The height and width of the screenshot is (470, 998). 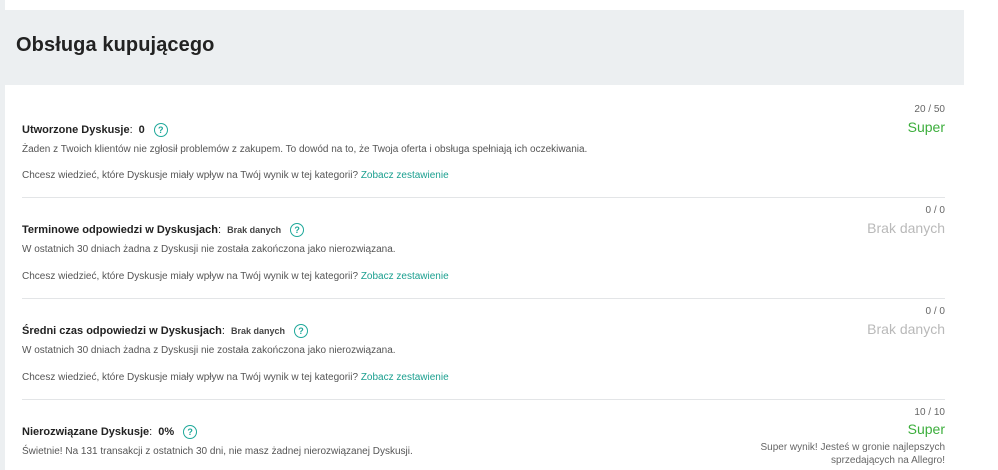 What do you see at coordinates (166, 432) in the screenshot?
I see `metric-value: 0%` at bounding box center [166, 432].